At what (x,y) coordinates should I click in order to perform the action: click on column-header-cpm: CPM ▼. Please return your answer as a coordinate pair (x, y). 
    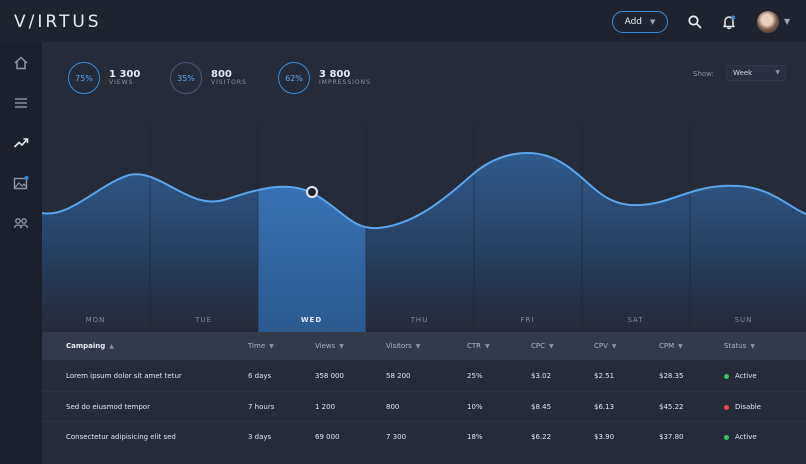
    Looking at the image, I should click on (671, 346).